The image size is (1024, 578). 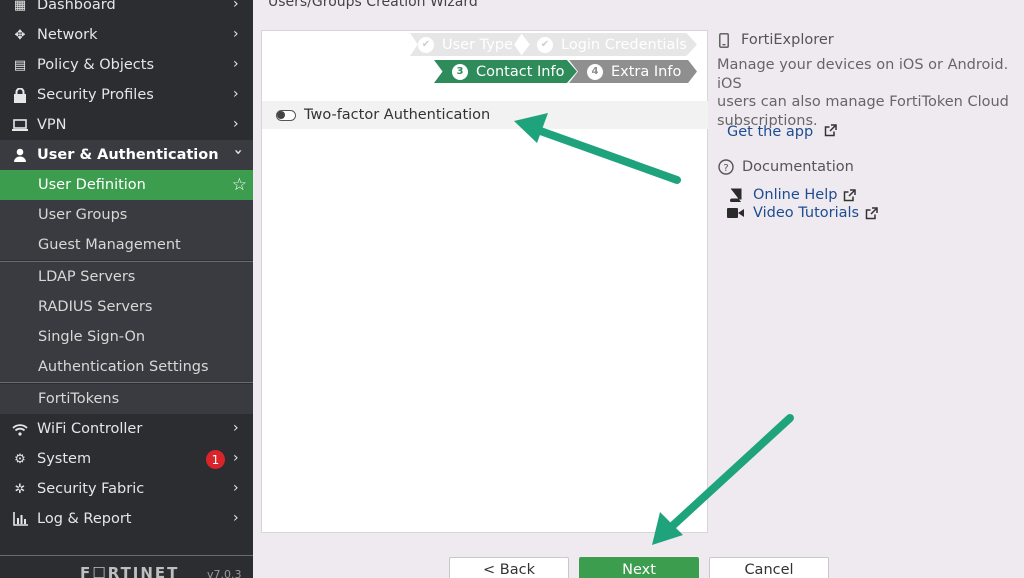 What do you see at coordinates (595, 71) in the screenshot?
I see `step-number: 4` at bounding box center [595, 71].